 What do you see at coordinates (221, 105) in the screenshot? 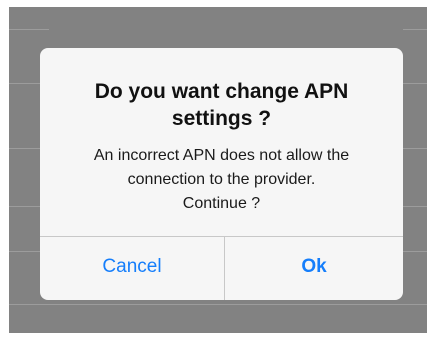
I see `dialog-title: Do you want change APN settings ?` at bounding box center [221, 105].